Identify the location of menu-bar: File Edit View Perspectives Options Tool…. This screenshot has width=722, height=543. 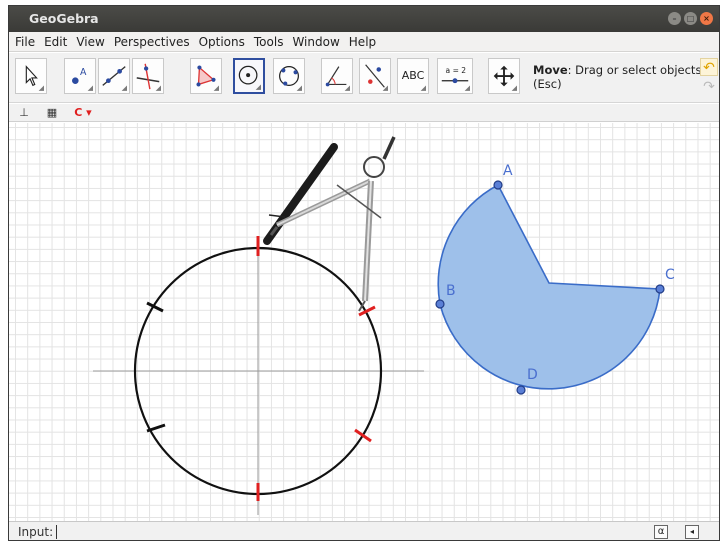
(364, 42).